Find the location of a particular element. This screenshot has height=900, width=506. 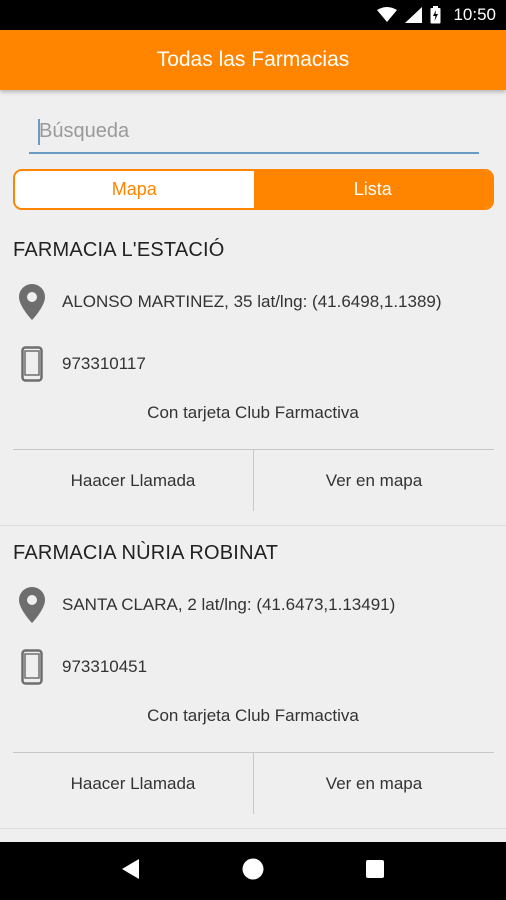

search-field is located at coordinates (254, 133).